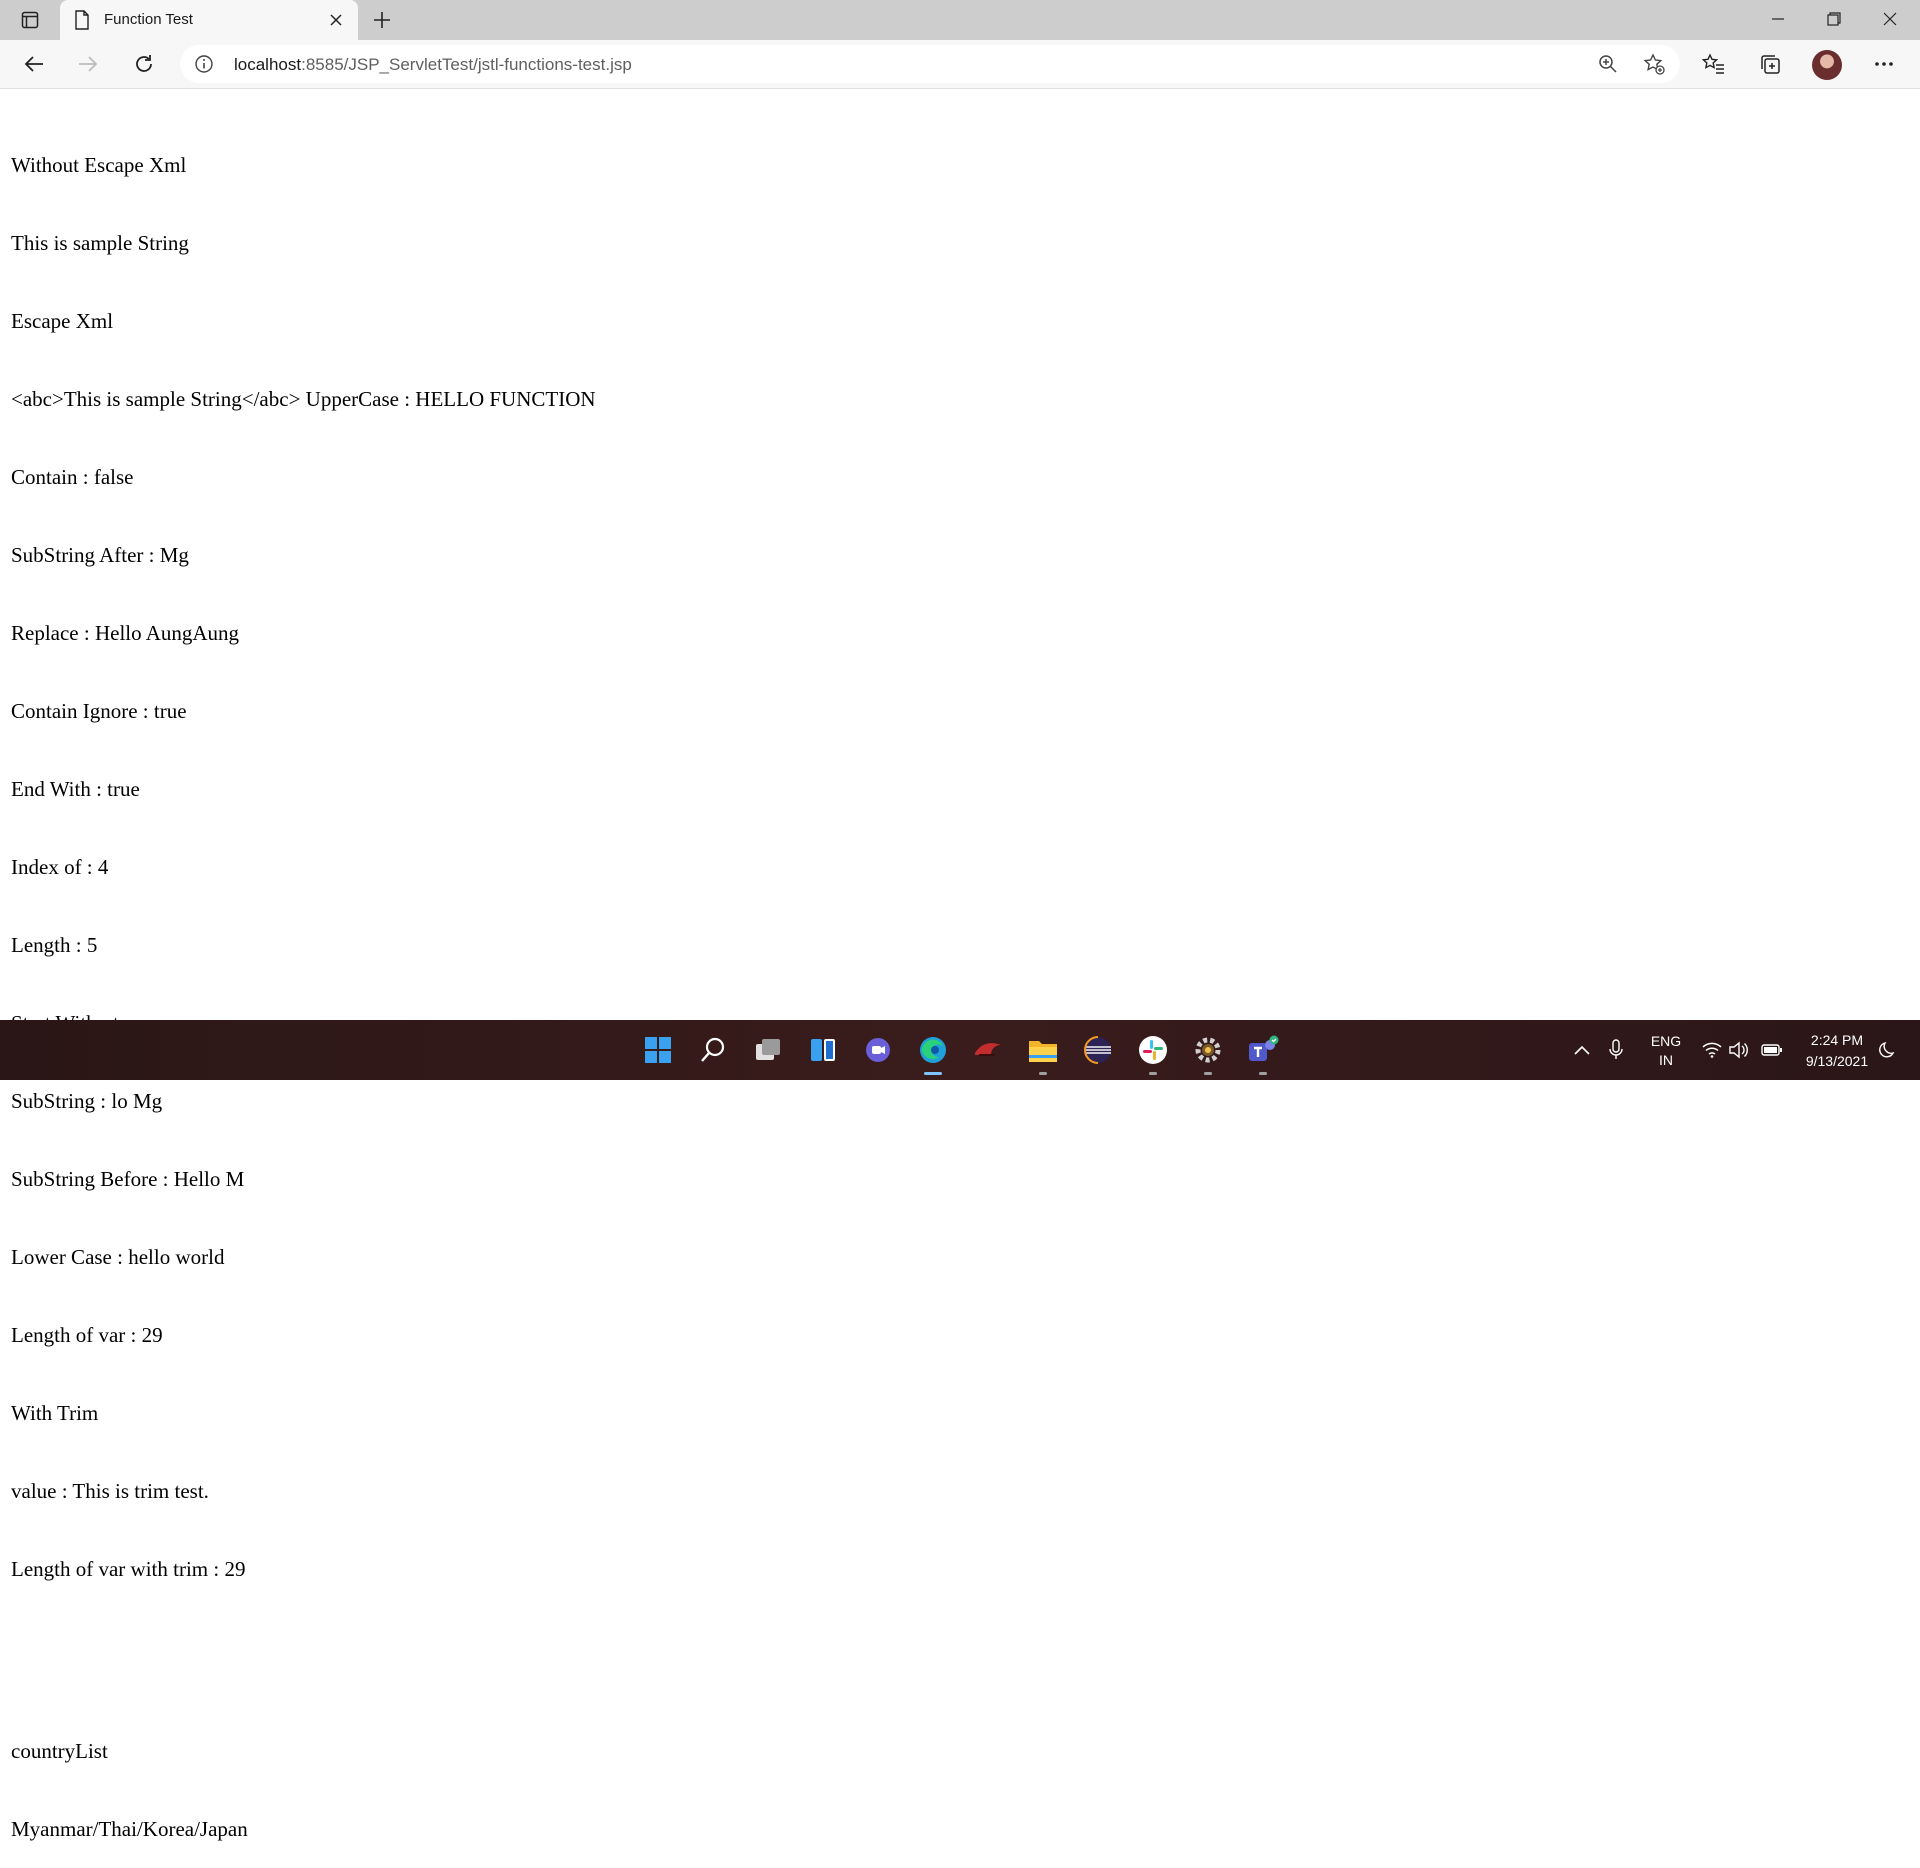 This screenshot has width=1920, height=1868. What do you see at coordinates (823, 1050) in the screenshot?
I see `widgets-icon` at bounding box center [823, 1050].